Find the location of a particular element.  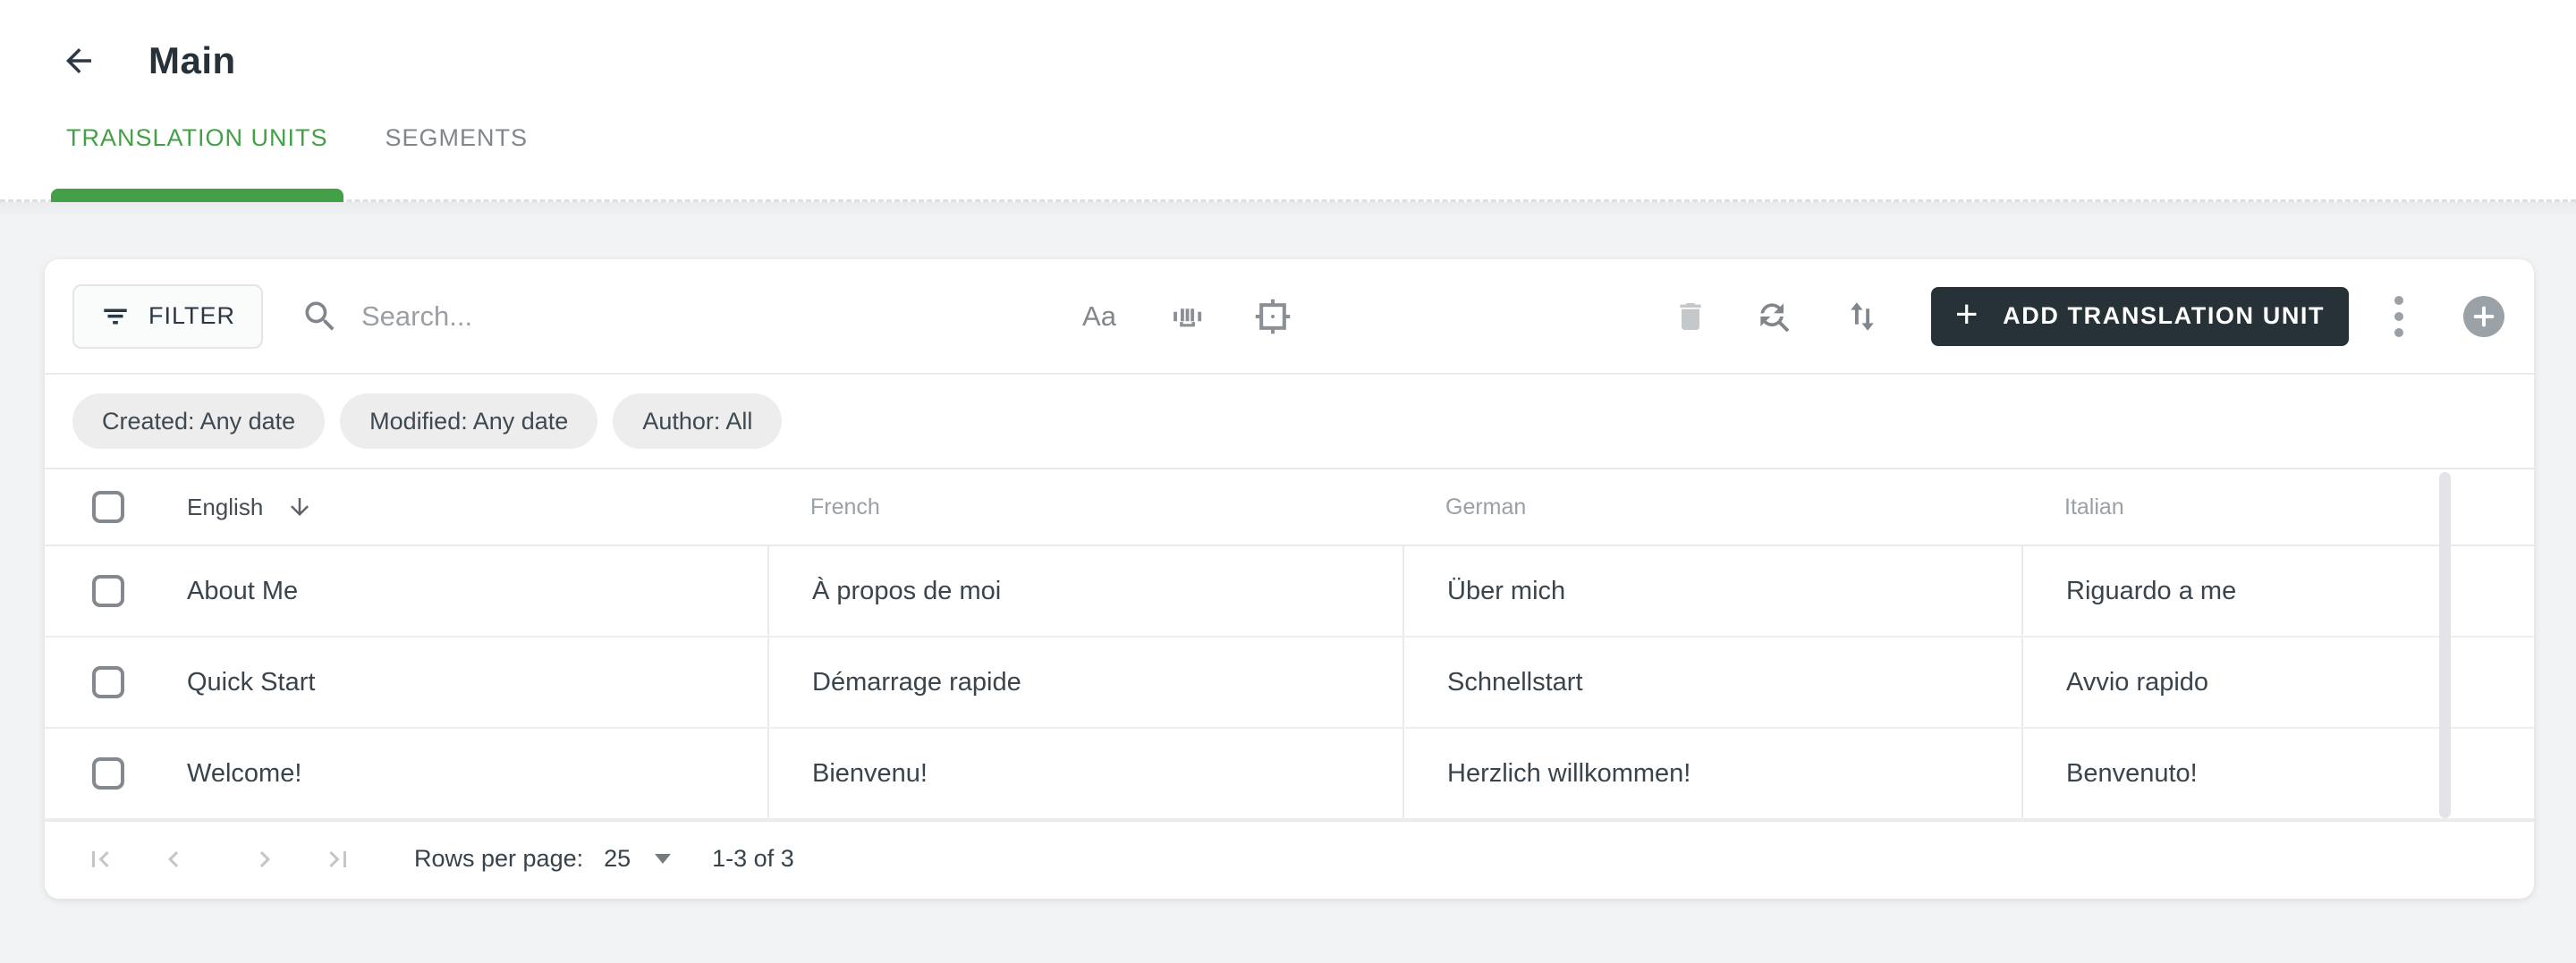

chip-author: Author: All is located at coordinates (698, 421).